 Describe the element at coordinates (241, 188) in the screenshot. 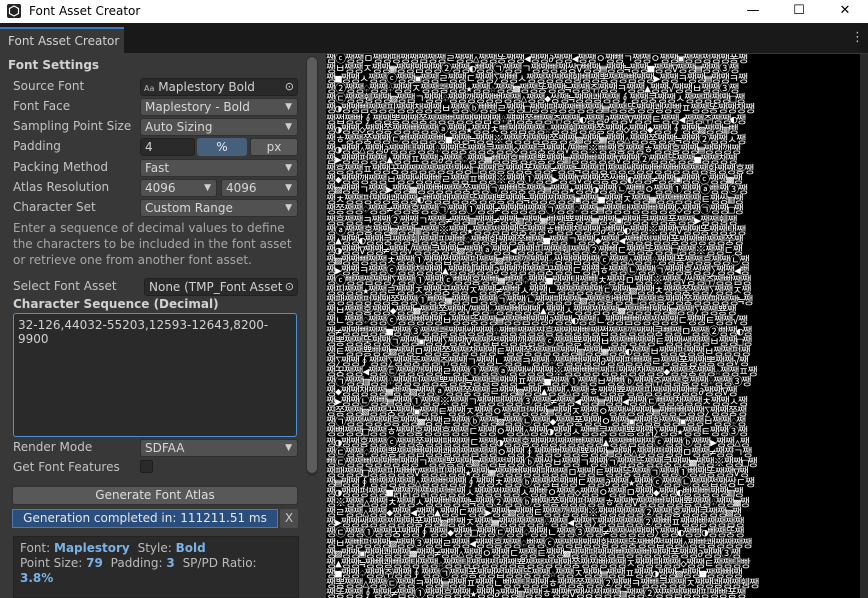

I see `atlas-height-value: 4096` at that location.